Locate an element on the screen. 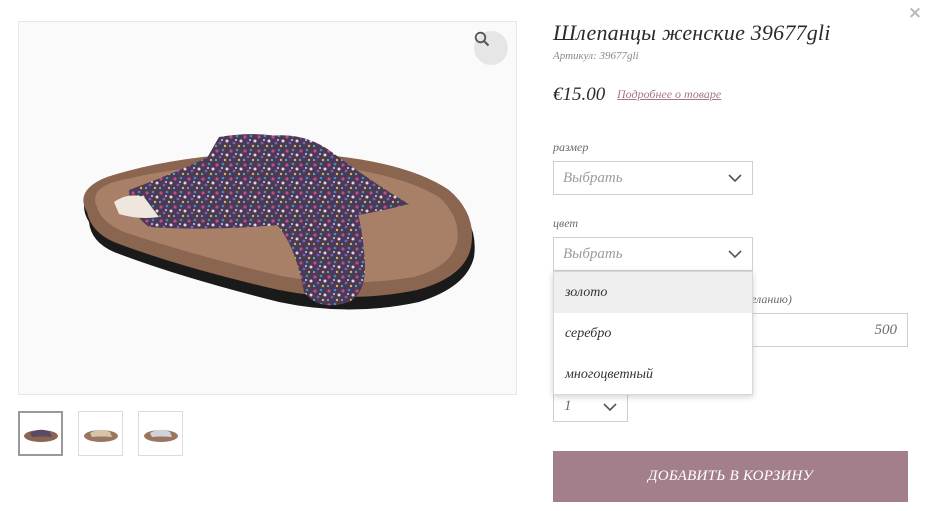 This screenshot has width=925, height=511. product-details-link: Подробнее о товаре is located at coordinates (669, 94).